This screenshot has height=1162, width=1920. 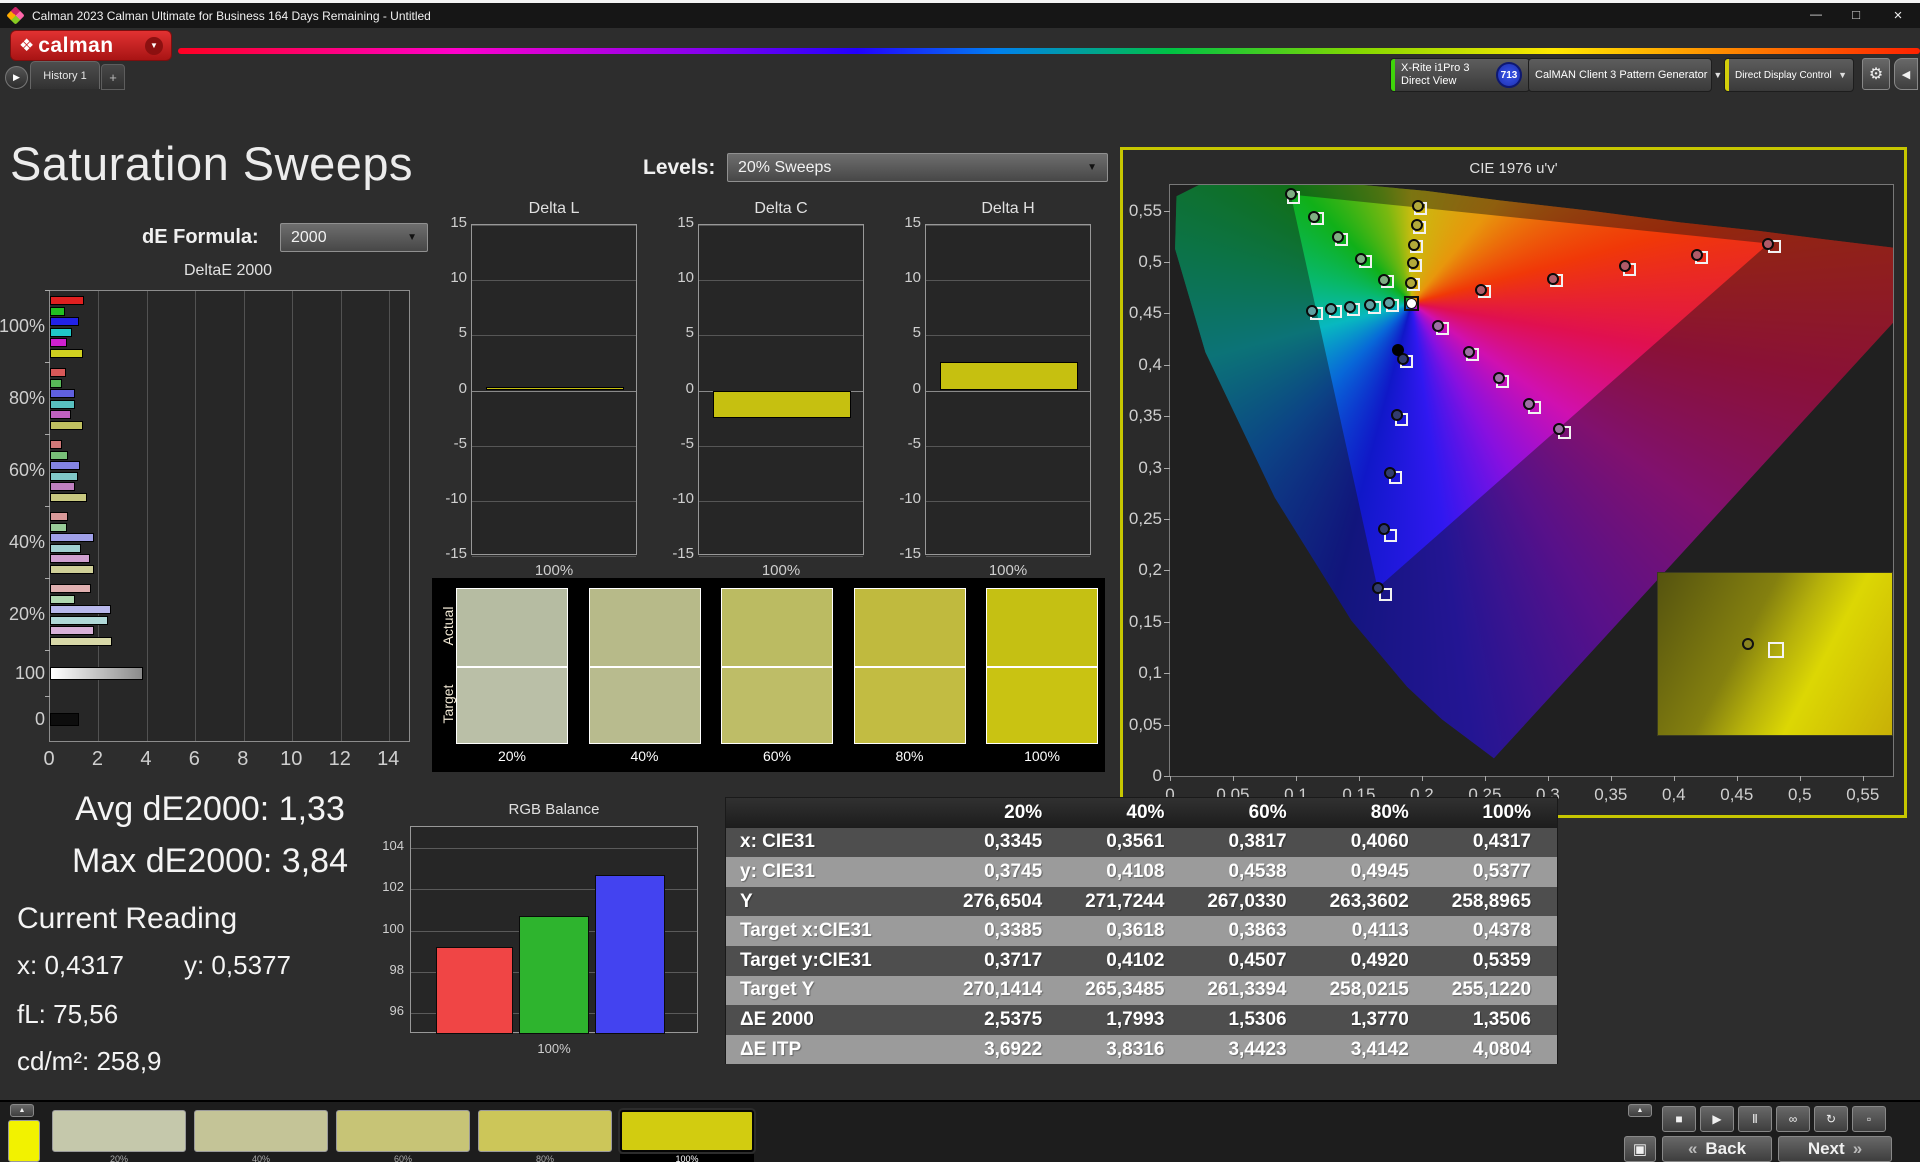 What do you see at coordinates (22, 1110) in the screenshot?
I see `pattern-list-up-button: ▲` at bounding box center [22, 1110].